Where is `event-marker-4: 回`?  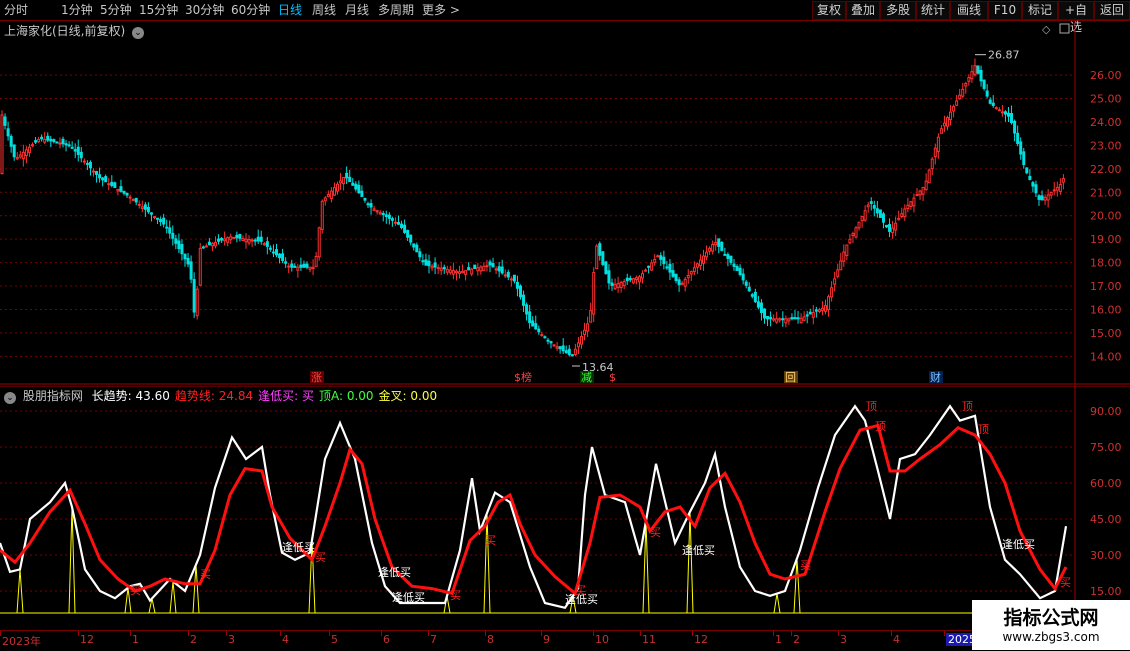 event-marker-4: 回 is located at coordinates (790, 377).